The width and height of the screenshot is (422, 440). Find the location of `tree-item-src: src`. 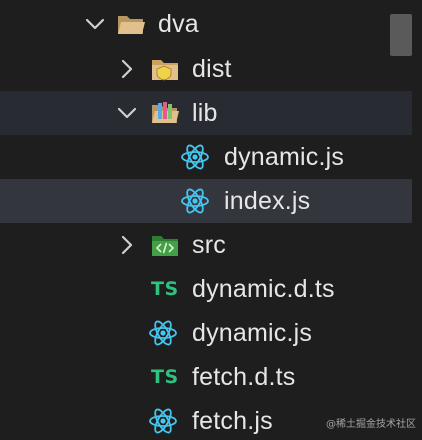

tree-item-src: src is located at coordinates (206, 245).